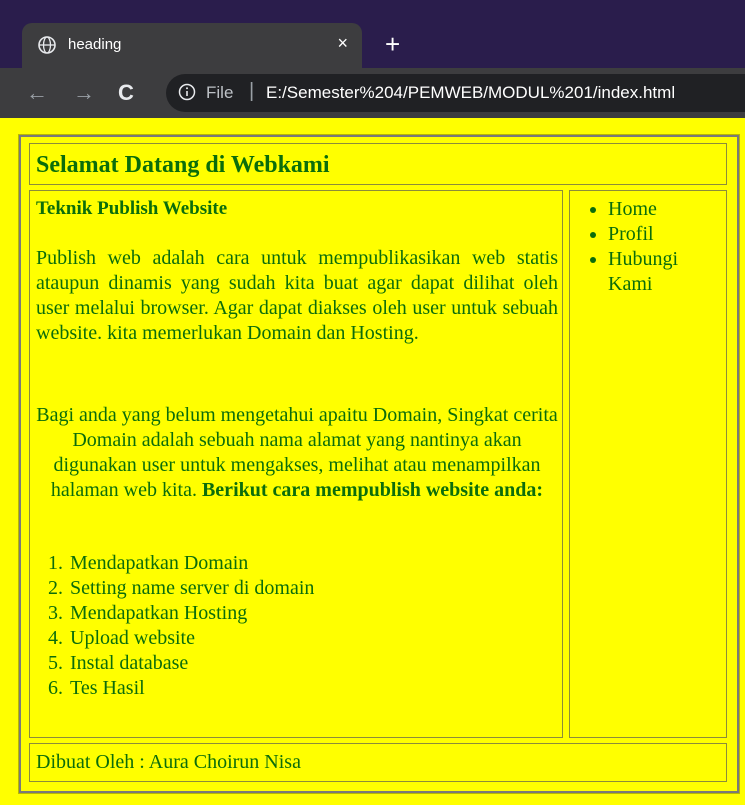  What do you see at coordinates (47, 45) in the screenshot?
I see `globe-icon` at bounding box center [47, 45].